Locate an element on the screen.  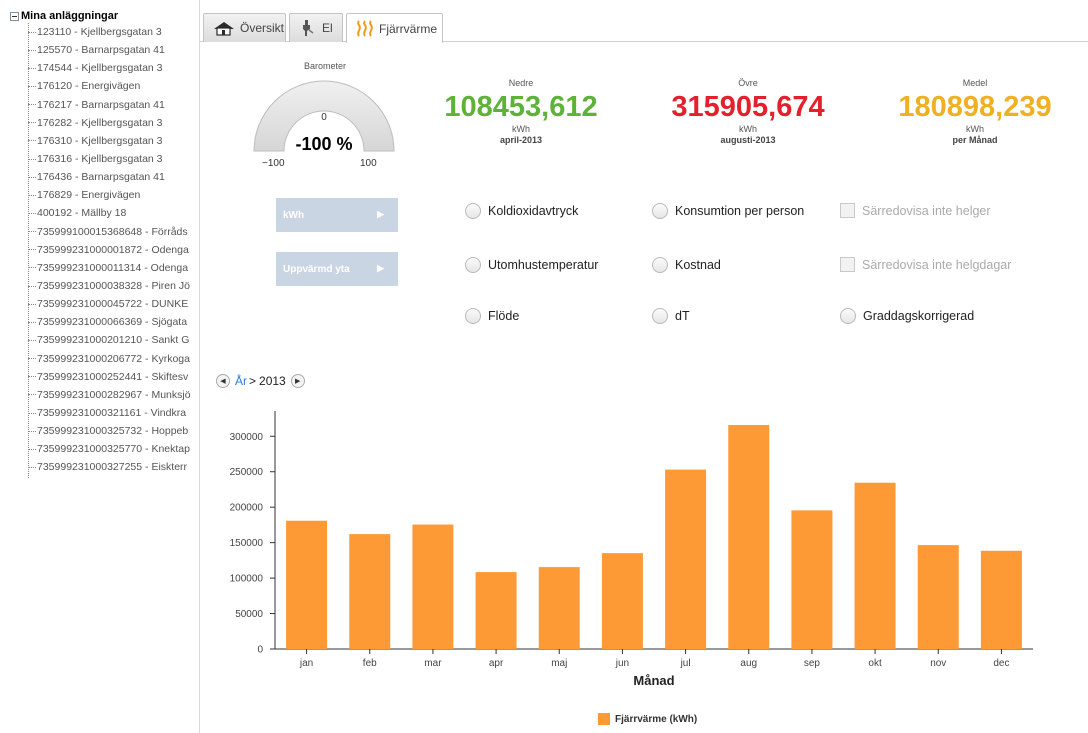
bar-jun is located at coordinates (622, 601).